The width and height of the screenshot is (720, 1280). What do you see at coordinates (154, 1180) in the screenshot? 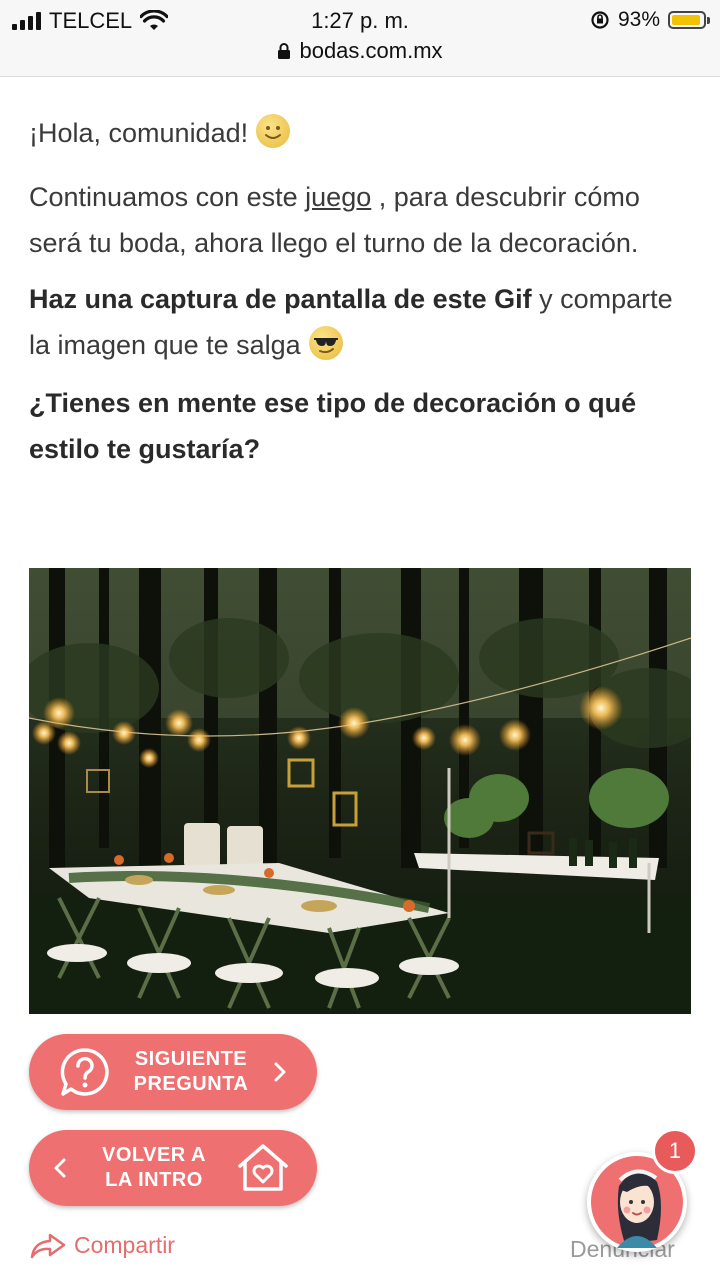
I see `back-label-line2: LA INTRO` at bounding box center [154, 1180].